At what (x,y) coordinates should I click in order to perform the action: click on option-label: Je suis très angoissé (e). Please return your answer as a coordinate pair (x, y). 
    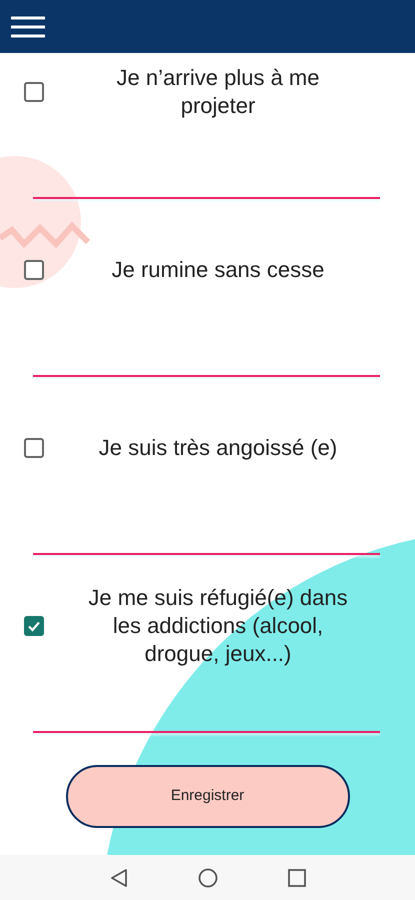
    Looking at the image, I should click on (218, 448).